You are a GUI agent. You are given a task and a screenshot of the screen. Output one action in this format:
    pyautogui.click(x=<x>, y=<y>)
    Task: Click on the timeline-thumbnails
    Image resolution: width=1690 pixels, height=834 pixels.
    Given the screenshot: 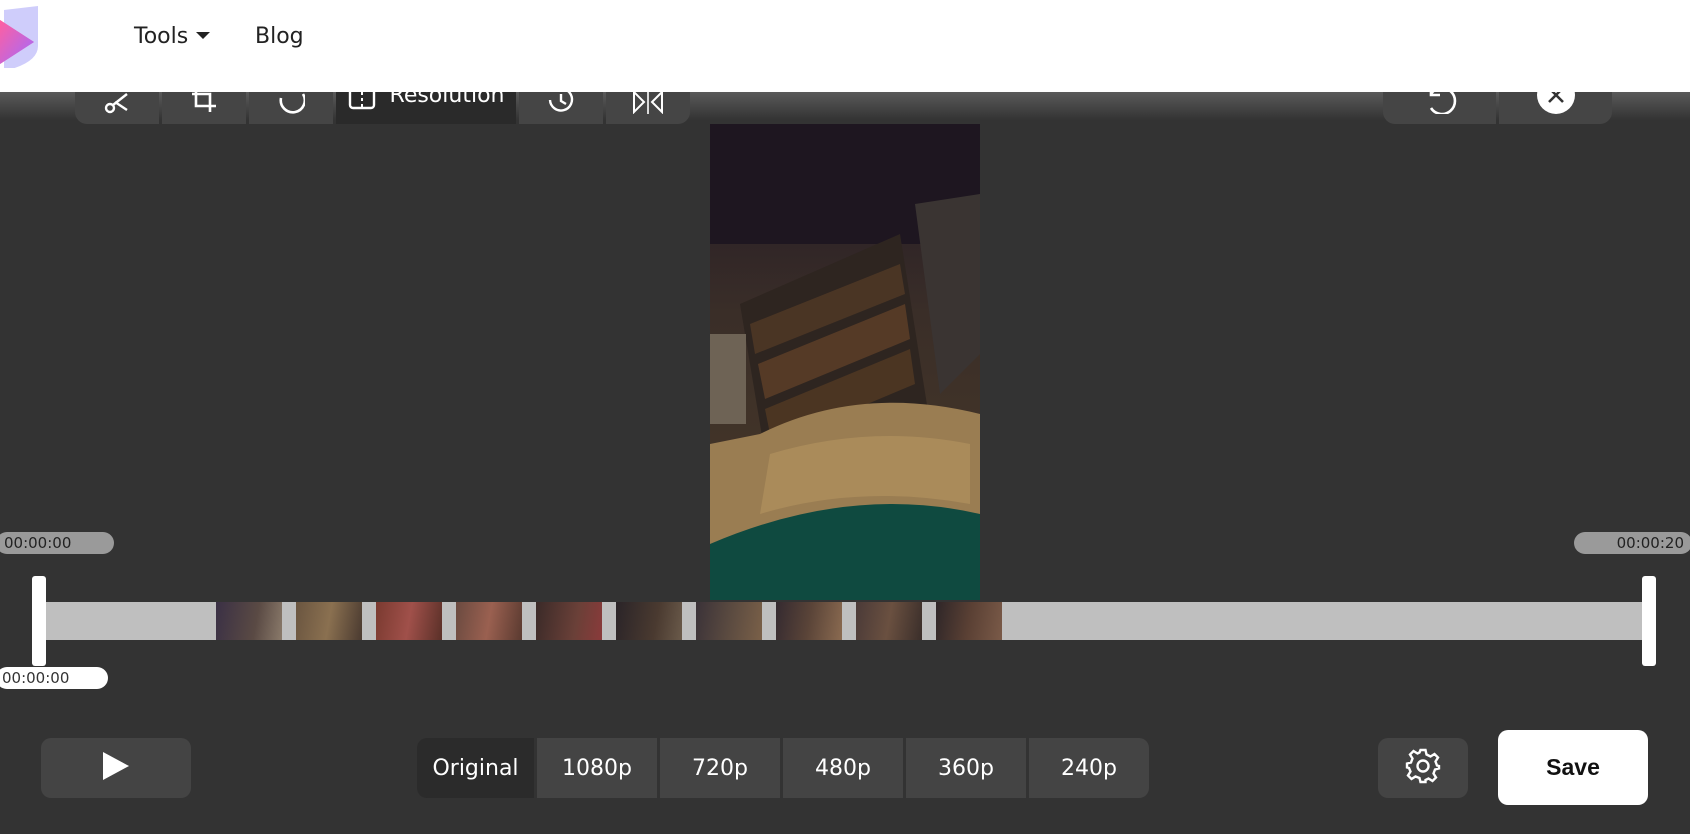 What is the action you would take?
    pyautogui.click(x=616, y=621)
    